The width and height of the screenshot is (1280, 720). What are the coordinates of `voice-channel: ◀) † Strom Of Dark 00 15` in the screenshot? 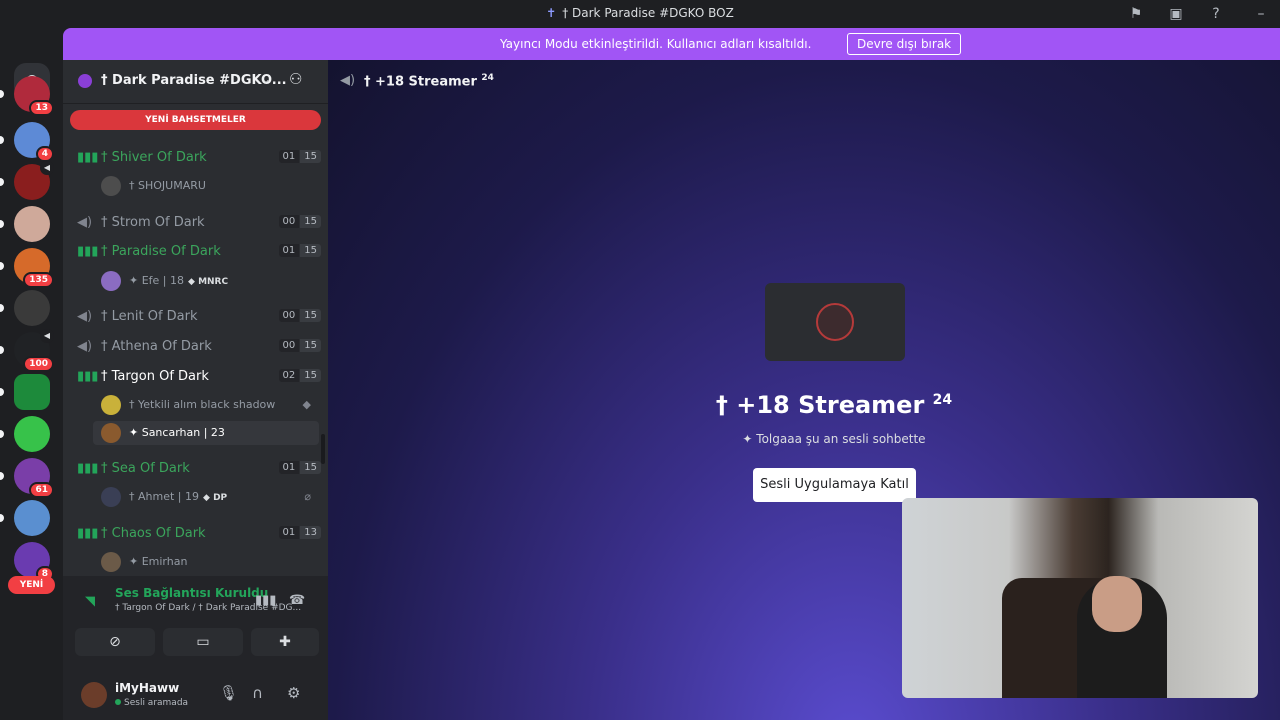 It's located at (196, 223).